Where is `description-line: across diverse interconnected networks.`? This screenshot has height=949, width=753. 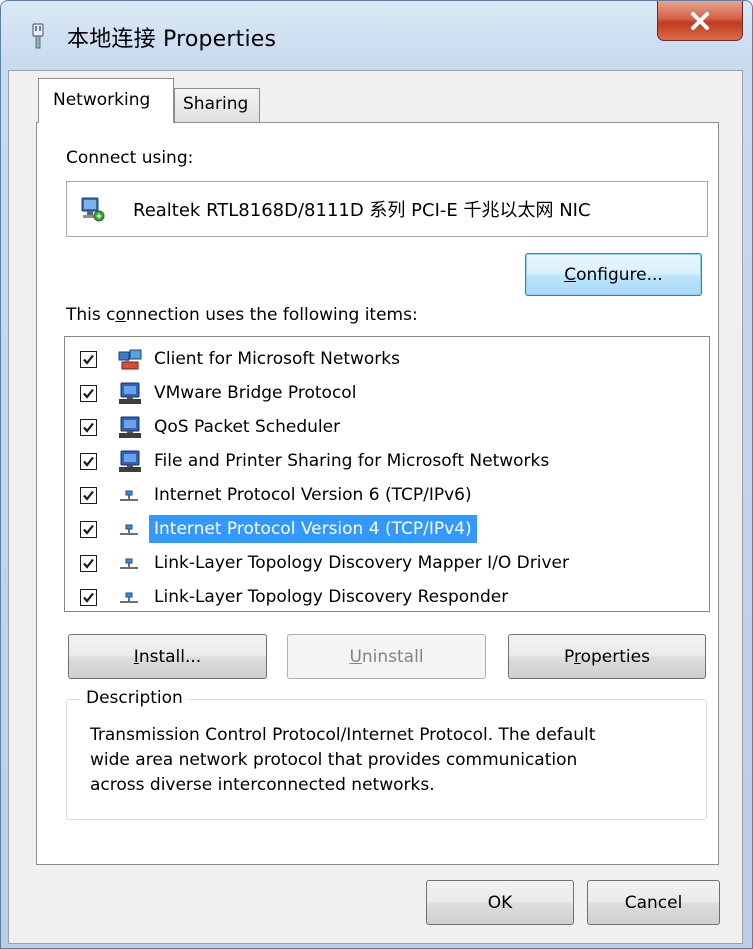
description-line: across diverse interconnected networks. is located at coordinates (262, 785).